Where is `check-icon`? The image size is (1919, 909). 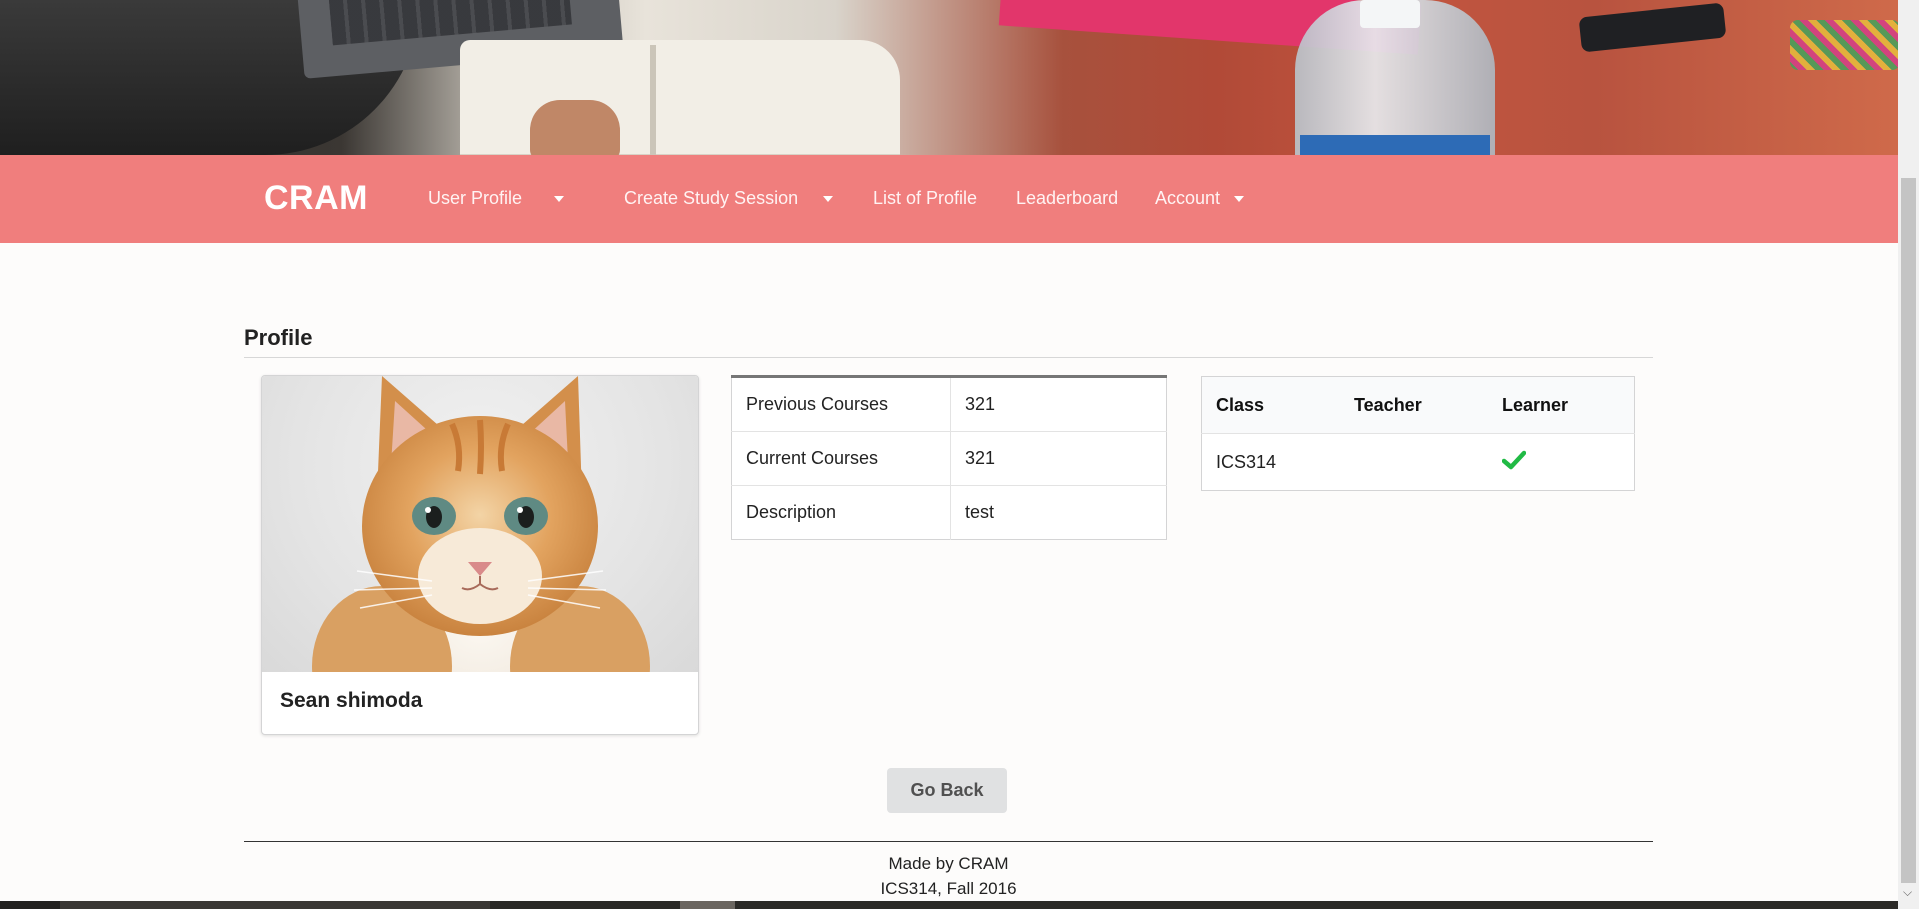
check-icon is located at coordinates (1514, 459).